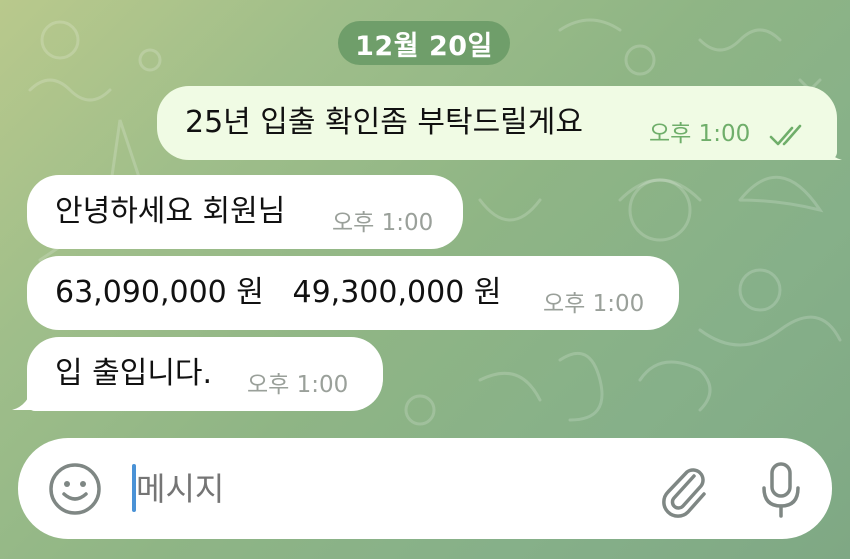 The width and height of the screenshot is (850, 559). I want to click on microphone-icon, so click(781, 489).